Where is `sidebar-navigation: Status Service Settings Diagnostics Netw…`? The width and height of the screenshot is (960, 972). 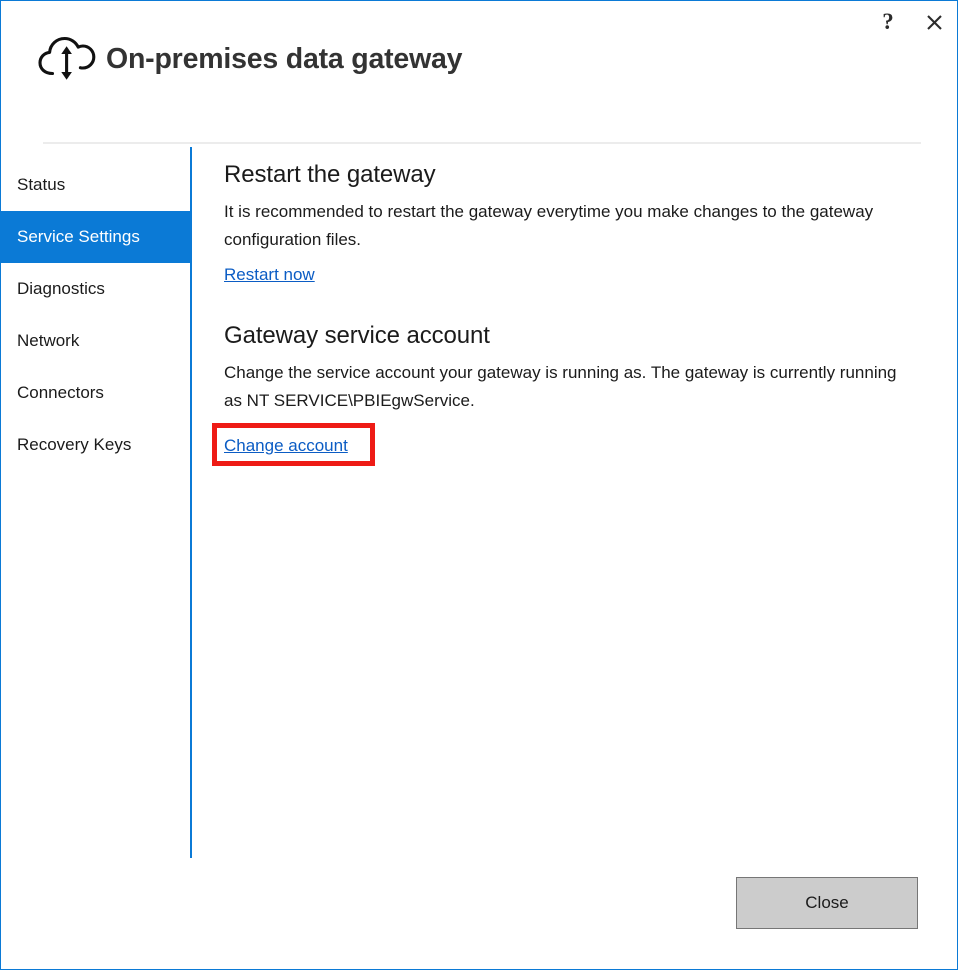 sidebar-navigation: Status Service Settings Diagnostics Netw… is located at coordinates (95, 315).